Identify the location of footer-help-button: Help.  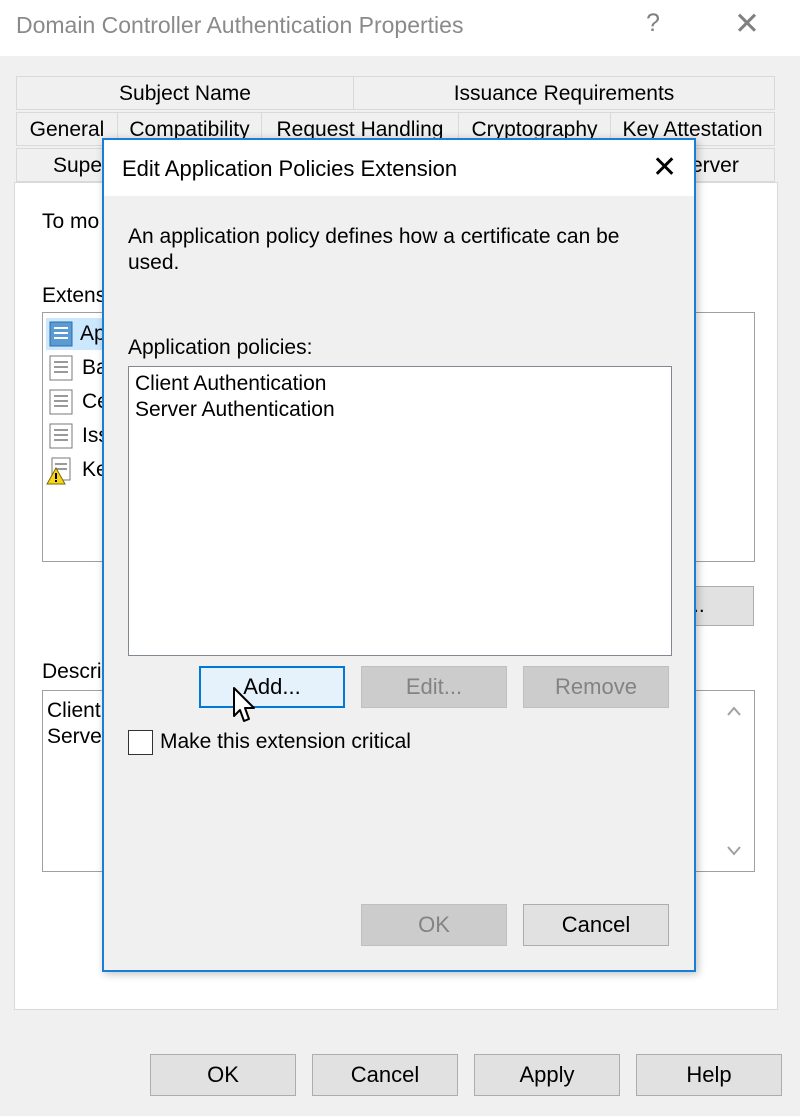
(709, 1075).